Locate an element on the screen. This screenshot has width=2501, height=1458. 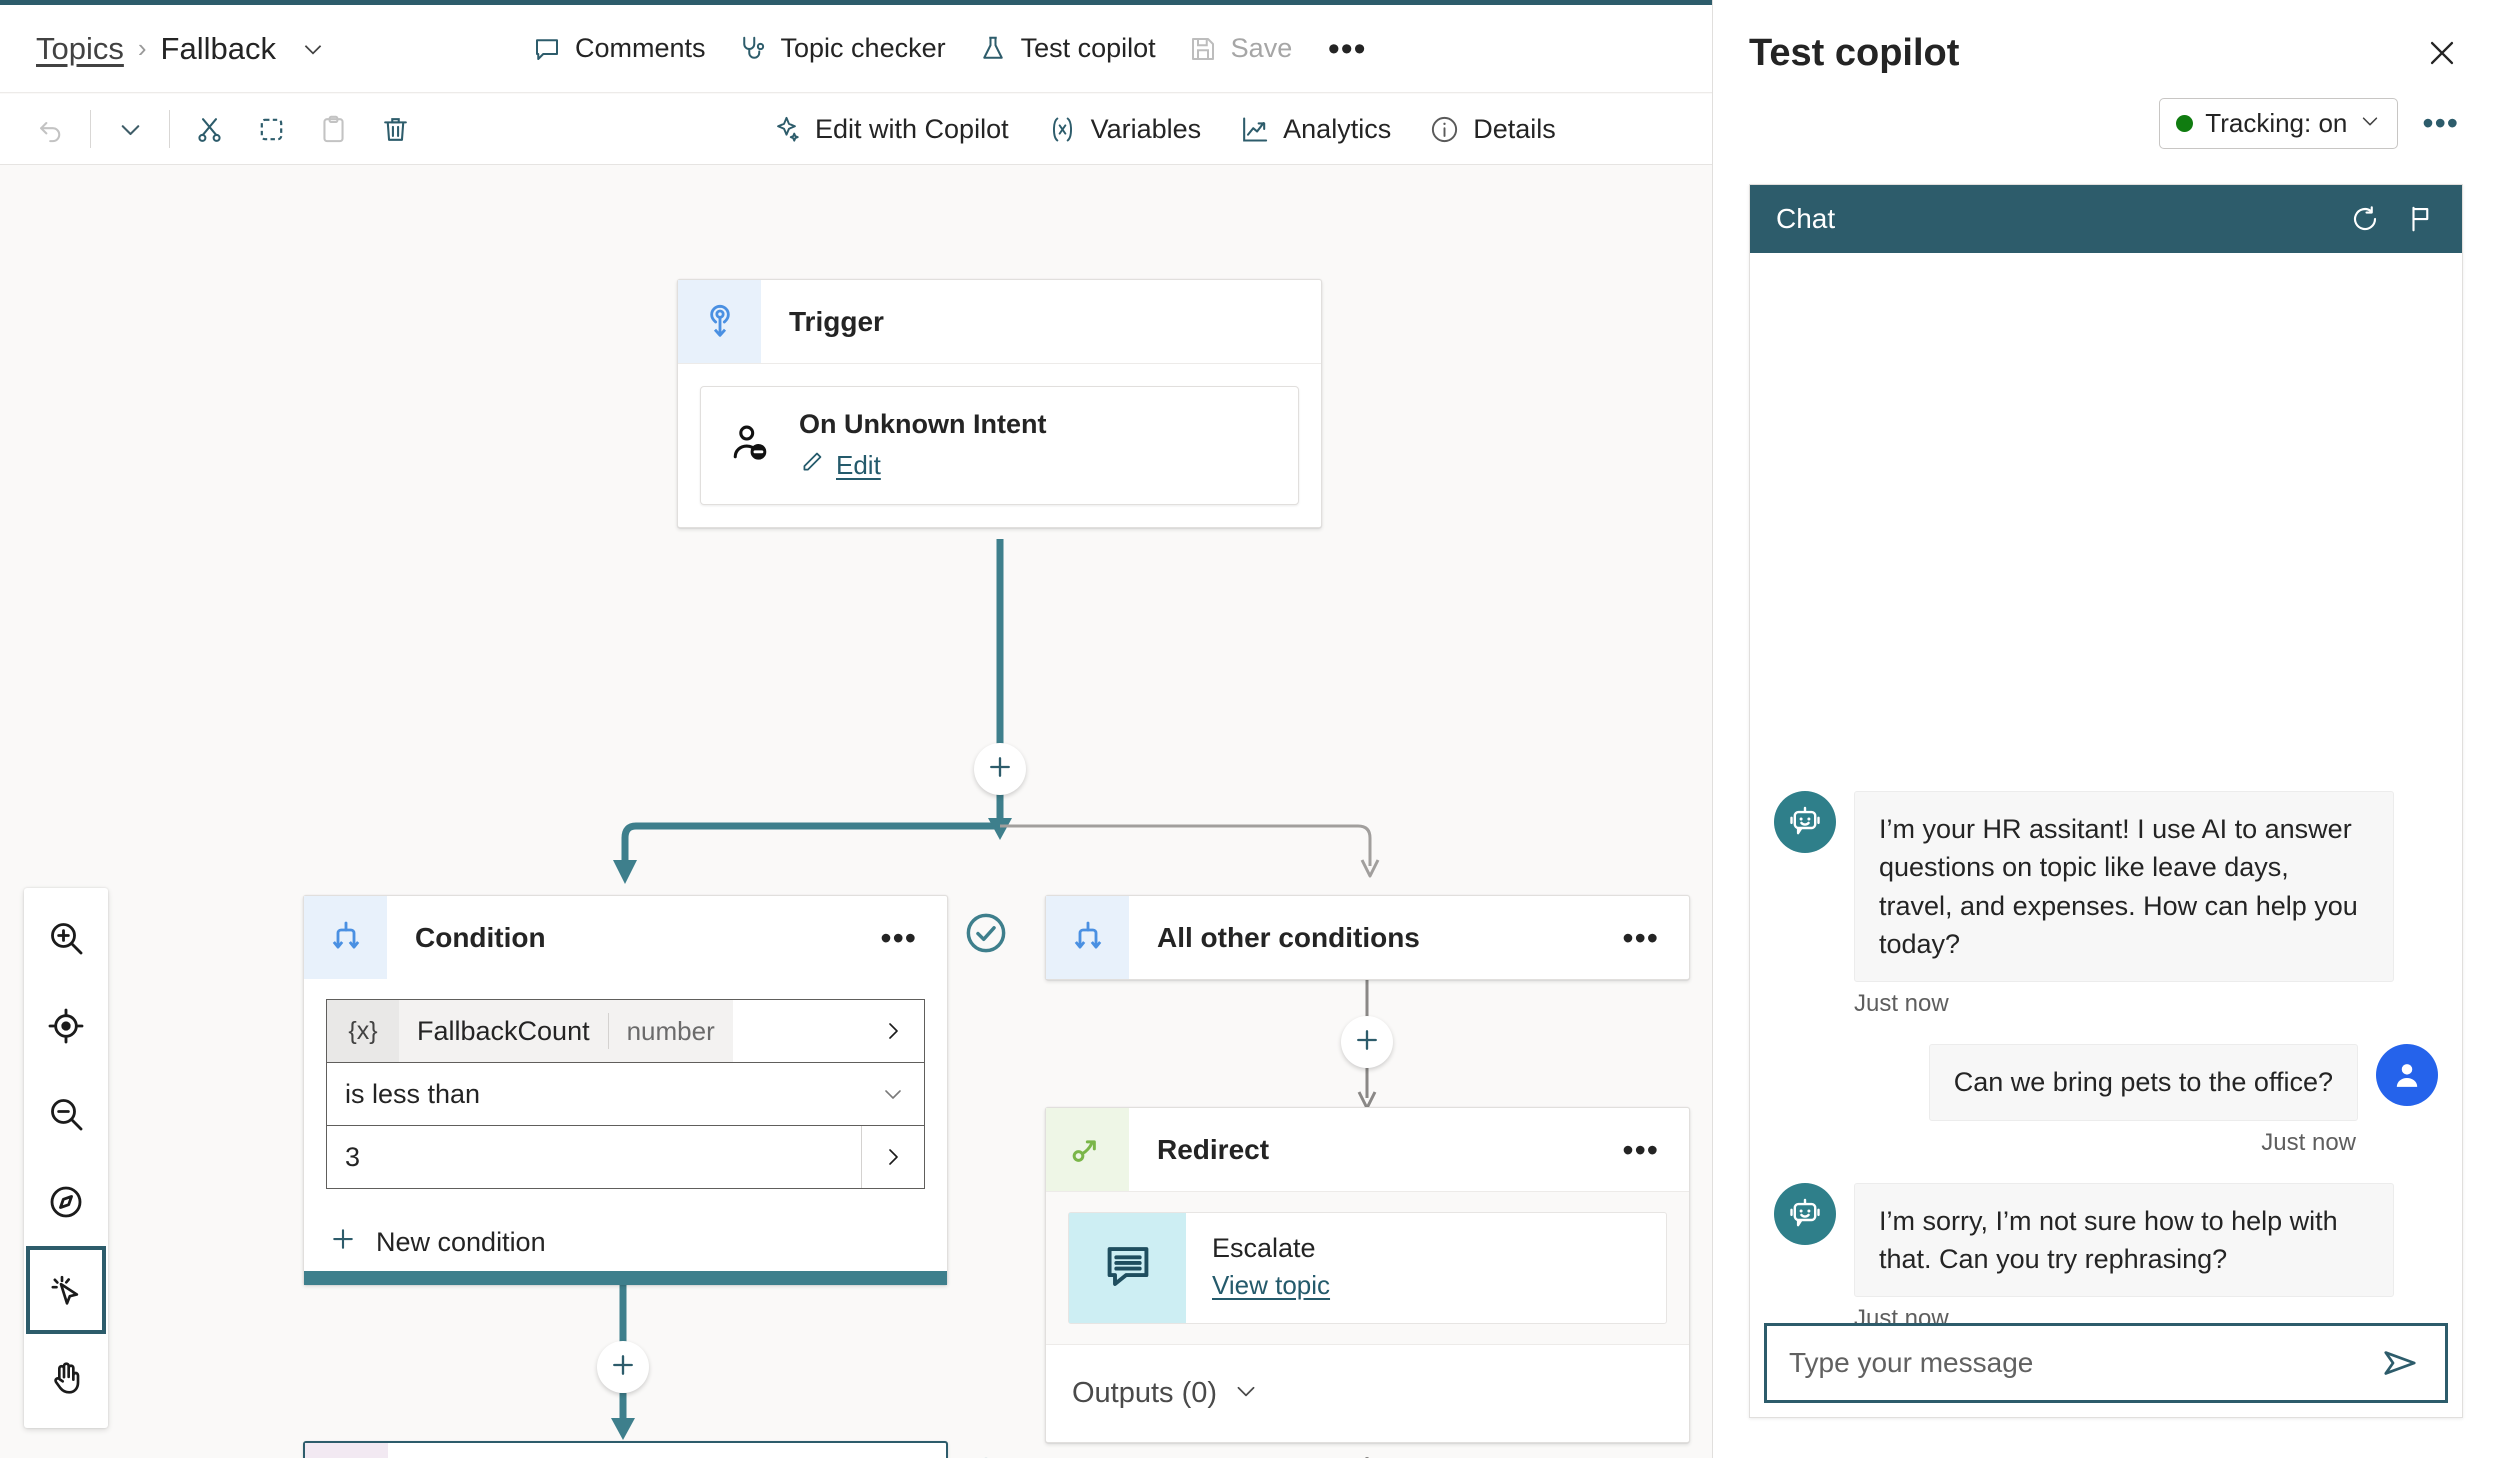
trigger-item: On Unknown Intent Edit is located at coordinates (999, 445).